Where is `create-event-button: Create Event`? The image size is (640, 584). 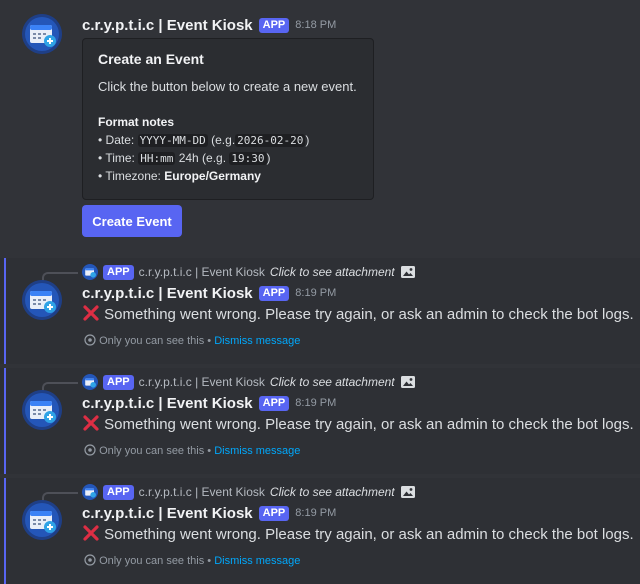
create-event-button: Create Event is located at coordinates (132, 221).